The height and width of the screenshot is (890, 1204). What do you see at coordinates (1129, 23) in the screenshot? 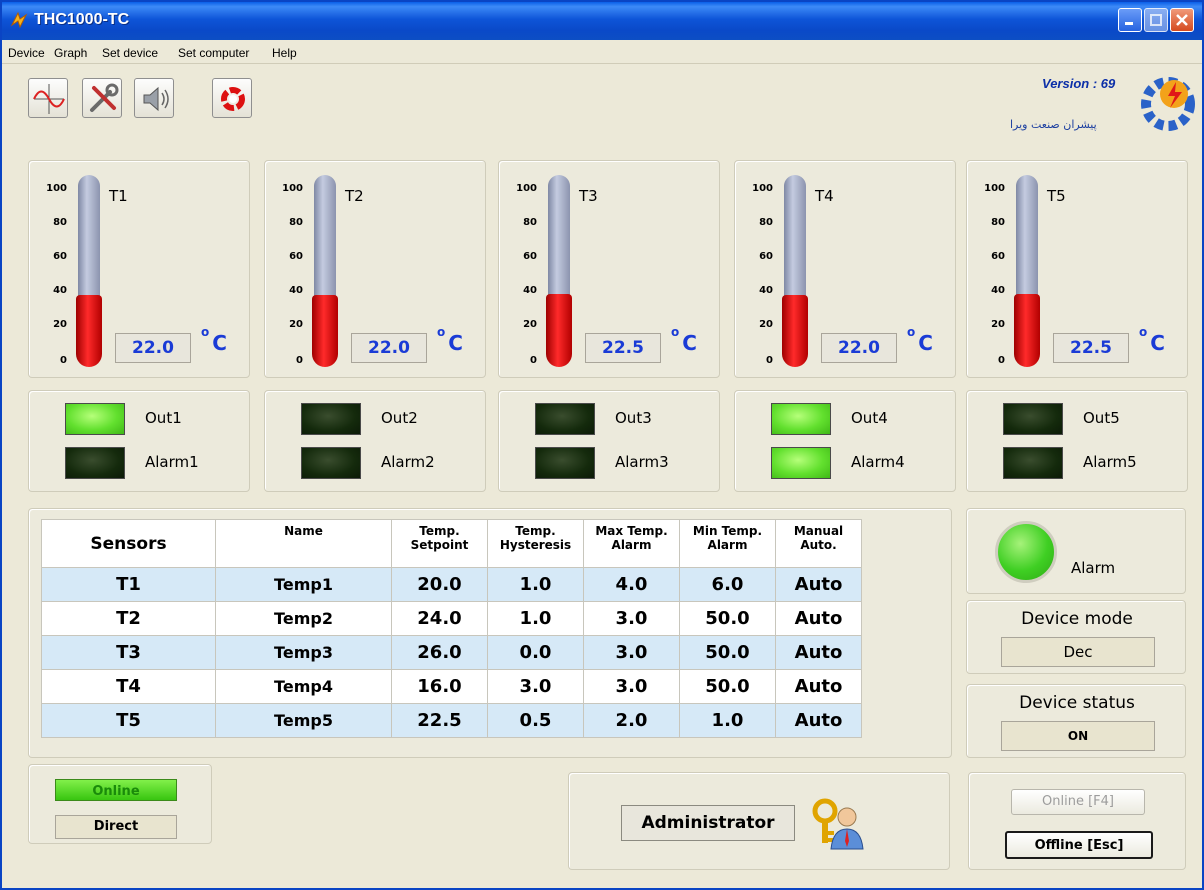
I see `minimize-icon` at bounding box center [1129, 23].